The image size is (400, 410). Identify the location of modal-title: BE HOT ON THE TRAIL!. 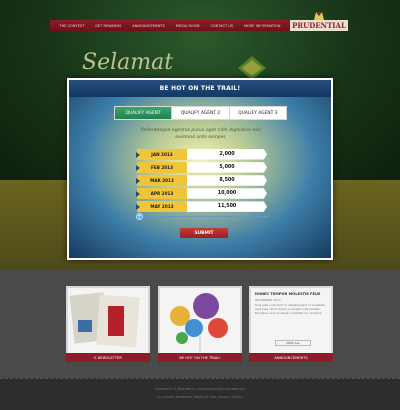
(200, 88).